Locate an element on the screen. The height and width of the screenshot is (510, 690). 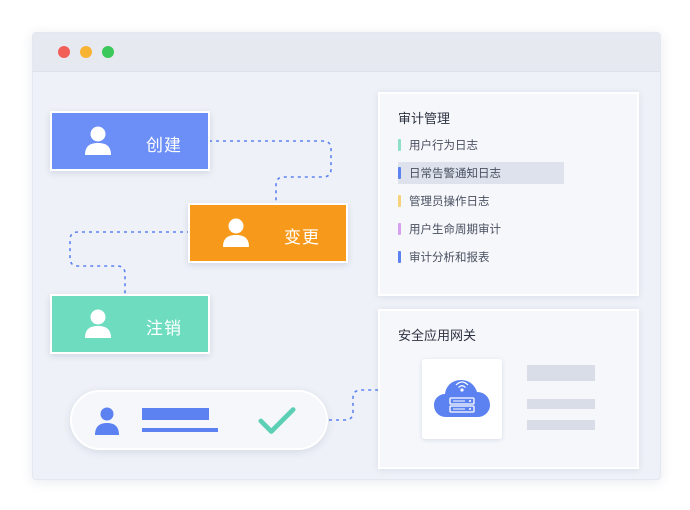
security-gateway-panel: 安全应用网关 is located at coordinates (508, 389).